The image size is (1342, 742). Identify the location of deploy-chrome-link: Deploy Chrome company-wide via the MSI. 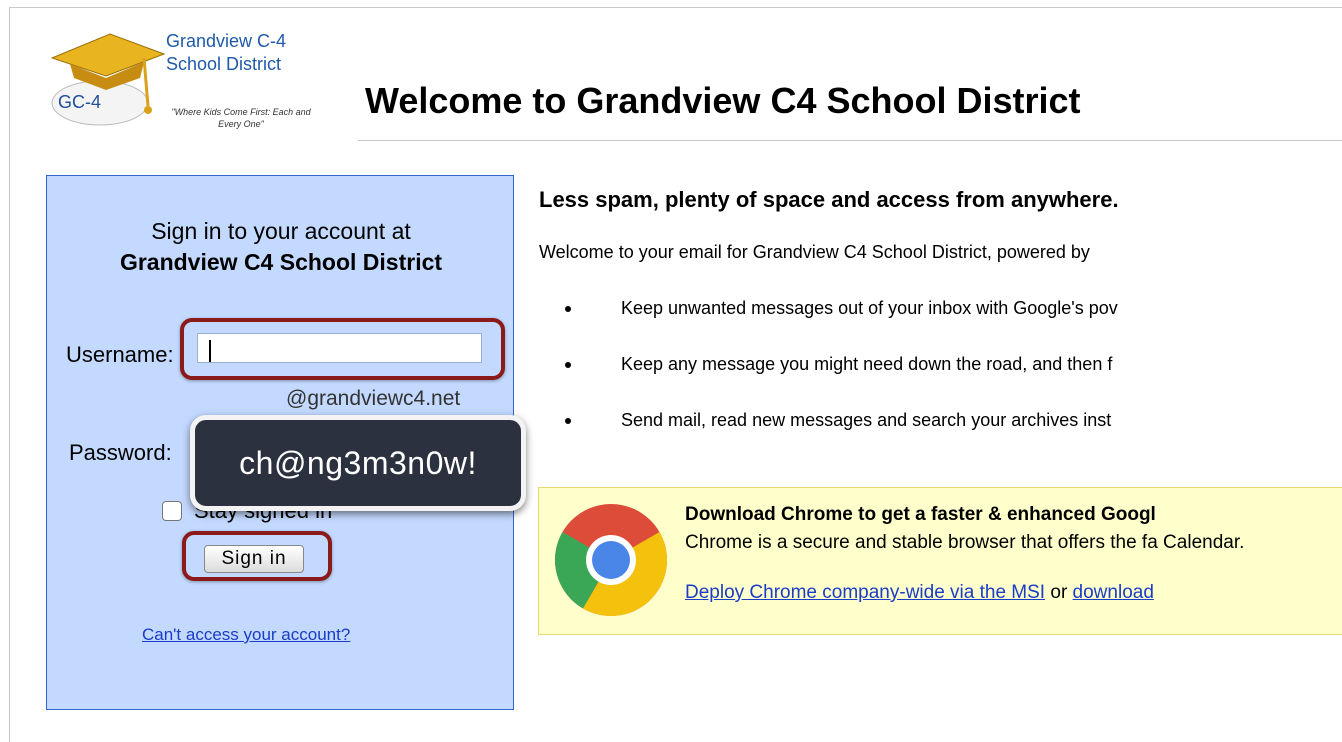
(865, 592).